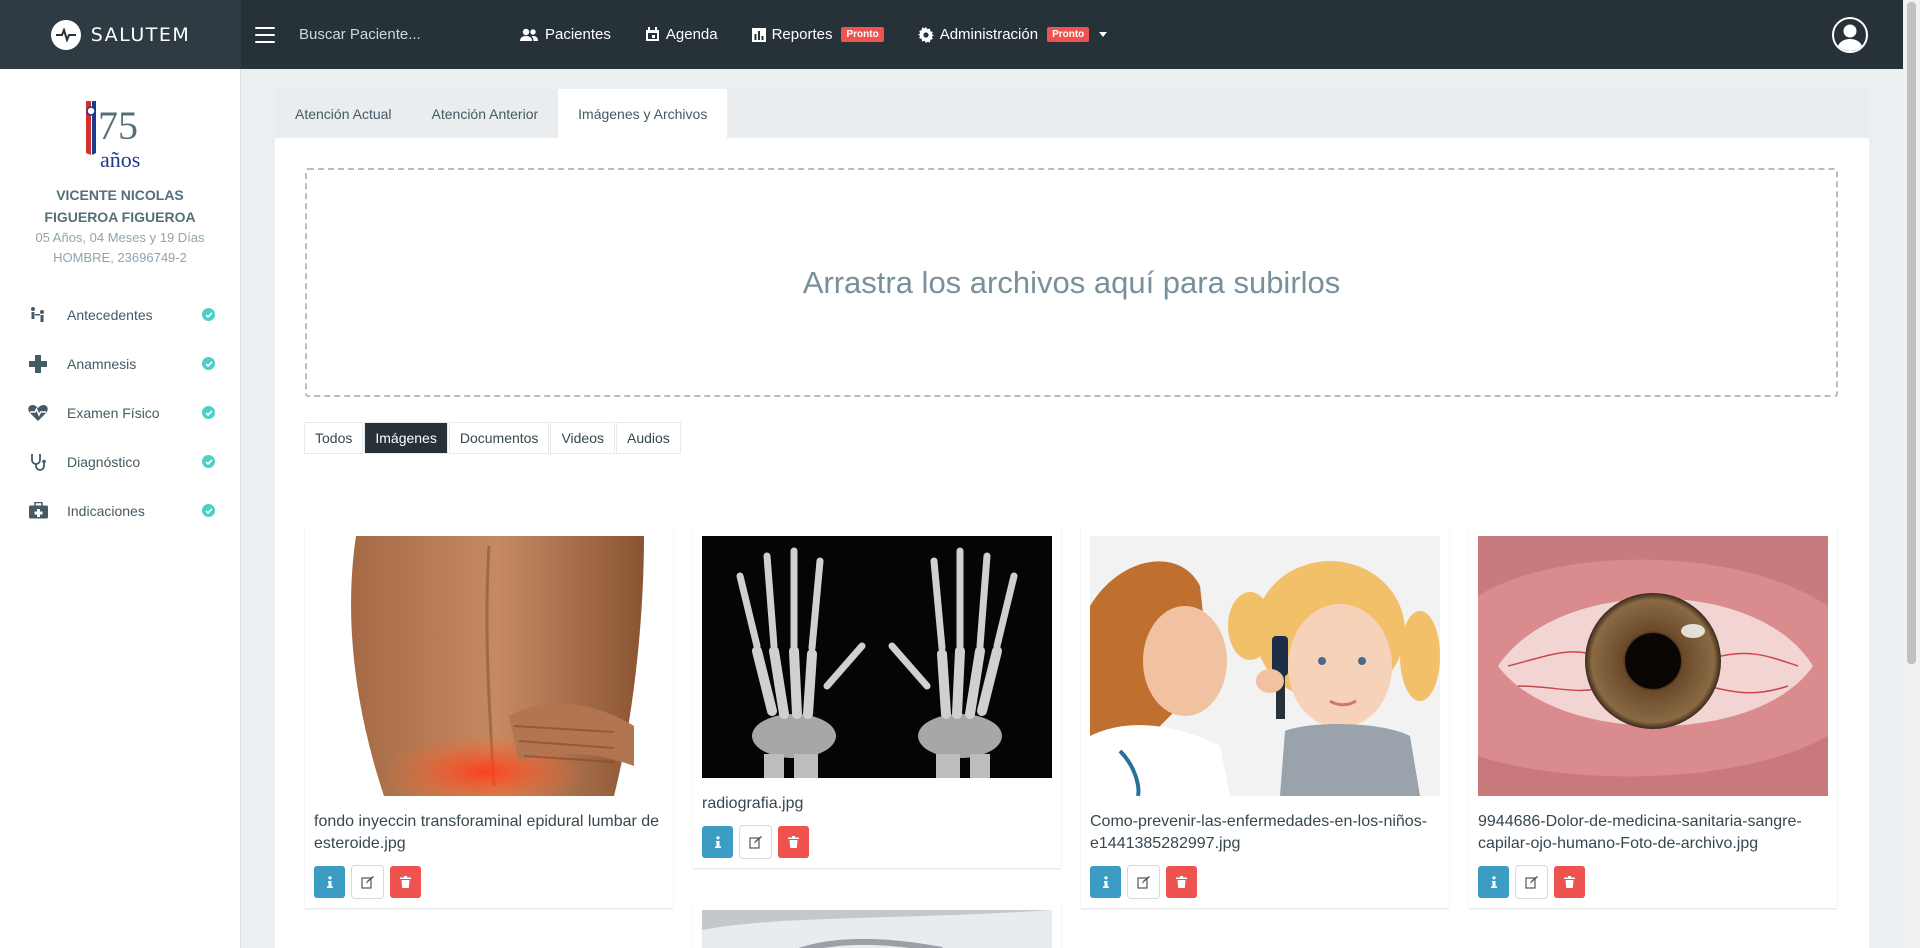  I want to click on sidebar-item-indicaciones: Indicaciones, so click(120, 510).